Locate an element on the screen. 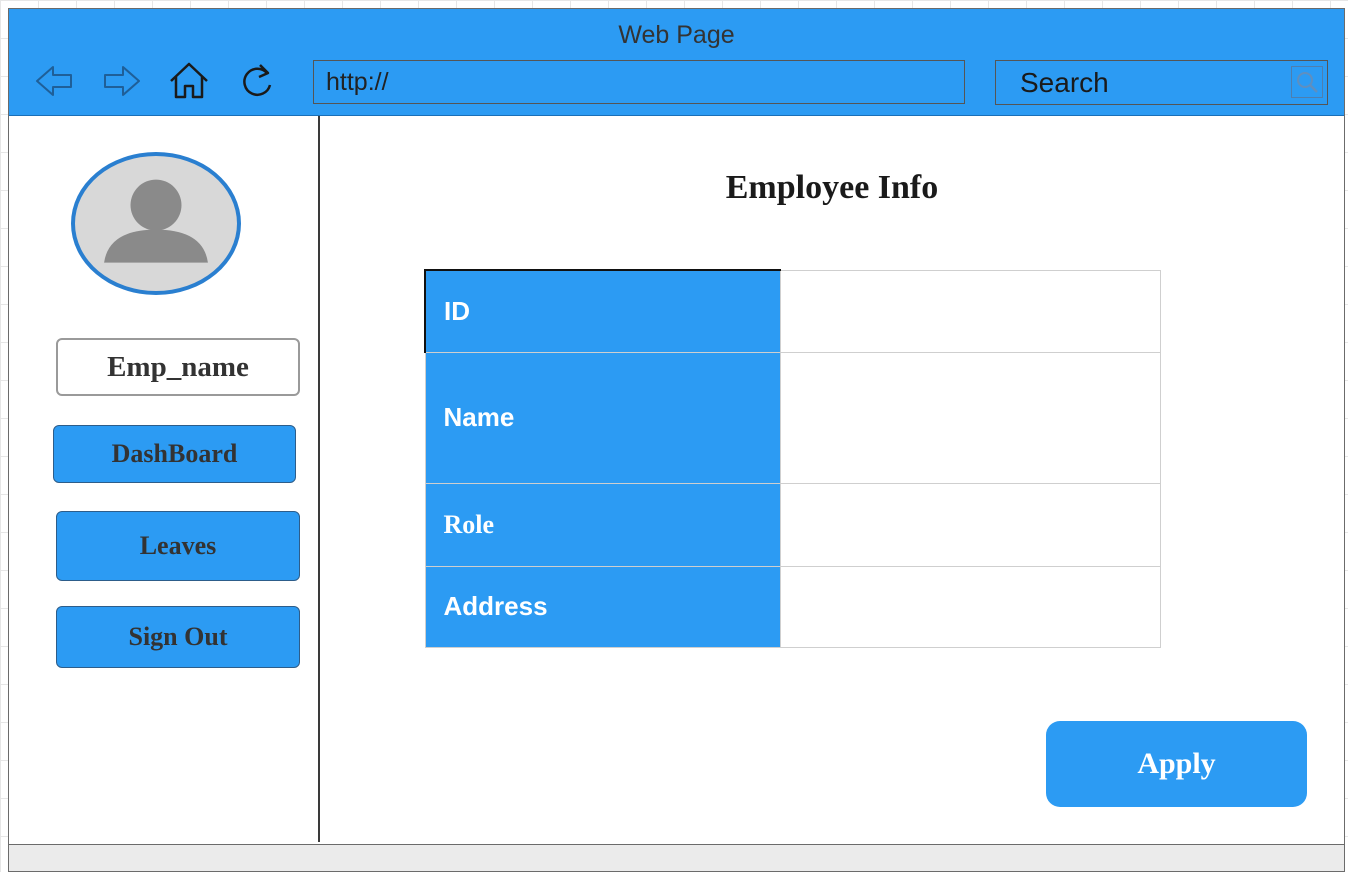 The height and width of the screenshot is (872, 1348). table-row: ID is located at coordinates (792, 311).